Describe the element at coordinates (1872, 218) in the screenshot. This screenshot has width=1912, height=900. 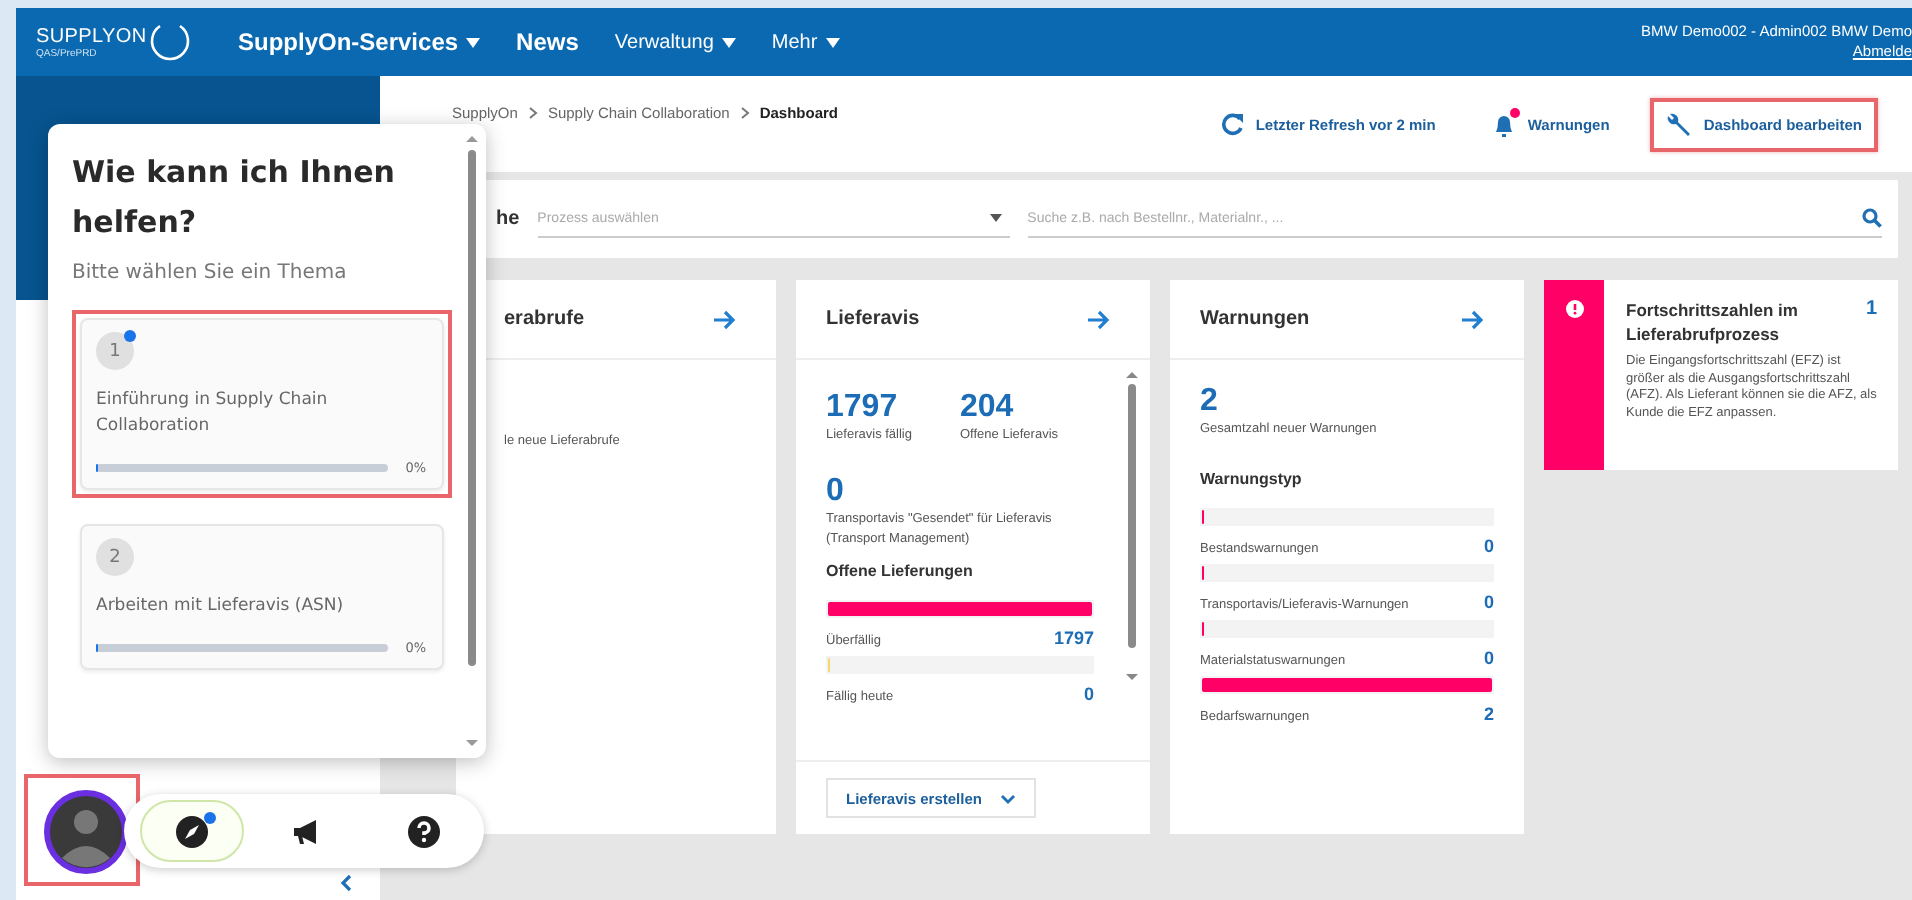
I see `search-icon` at that location.